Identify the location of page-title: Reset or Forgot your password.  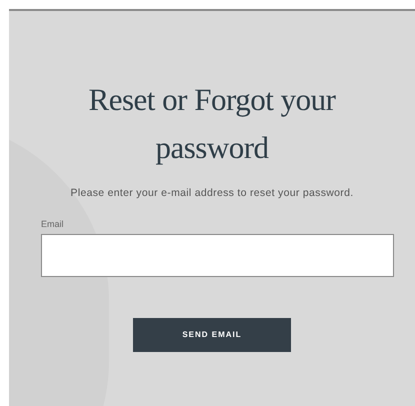
(212, 124).